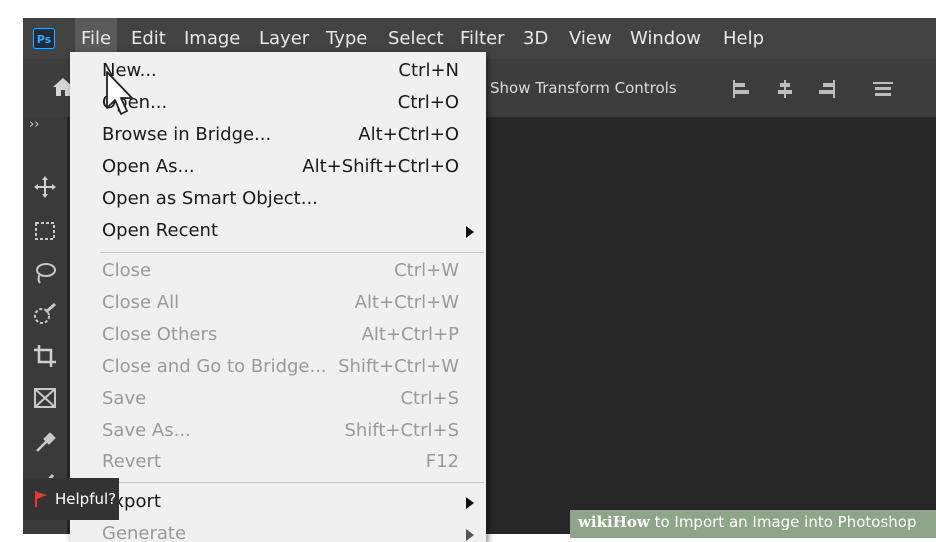 This screenshot has width=936, height=542. Describe the element at coordinates (278, 502) in the screenshot. I see `menu-item-export: Export` at that location.